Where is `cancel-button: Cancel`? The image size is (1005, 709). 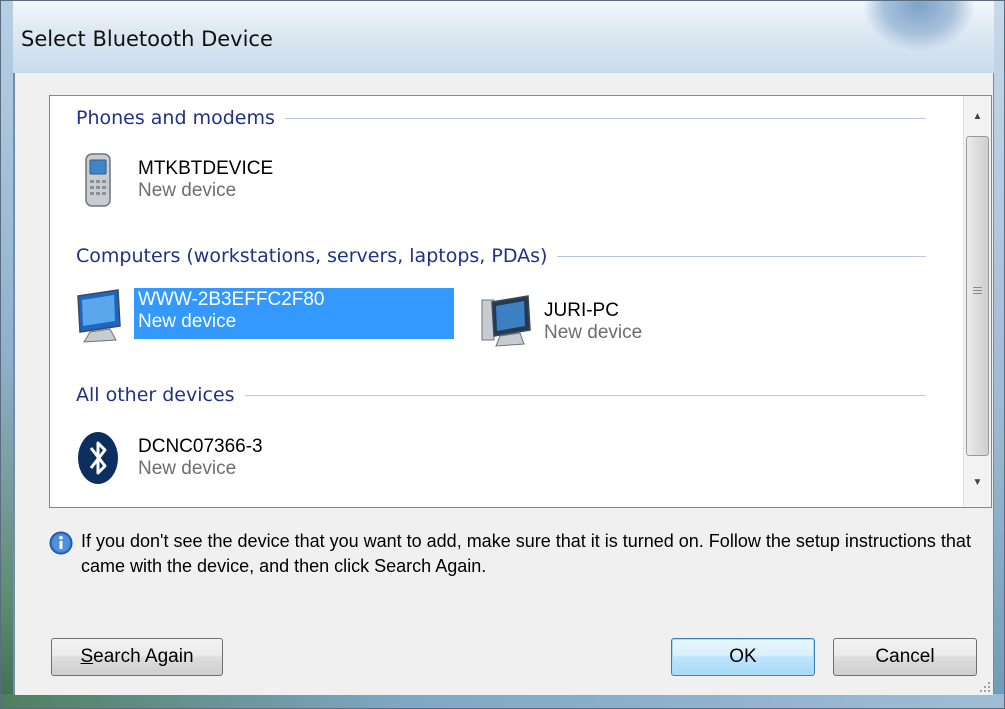
cancel-button: Cancel is located at coordinates (905, 657).